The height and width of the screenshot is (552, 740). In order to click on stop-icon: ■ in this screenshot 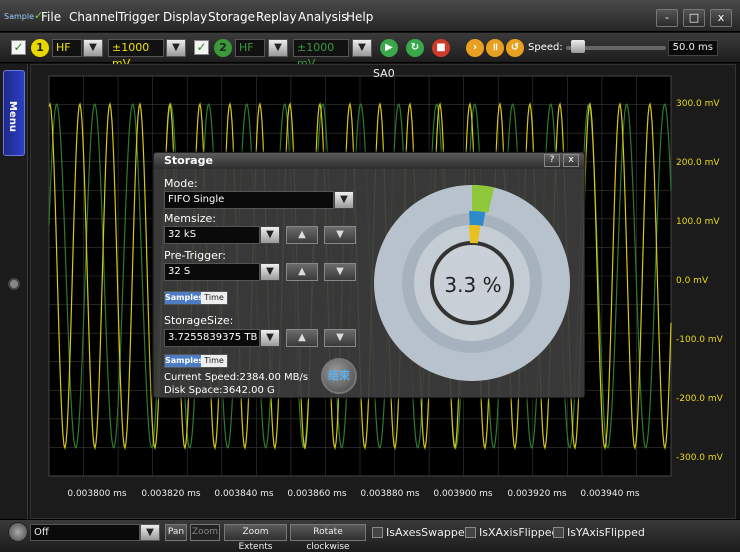, I will do `click(441, 48)`.